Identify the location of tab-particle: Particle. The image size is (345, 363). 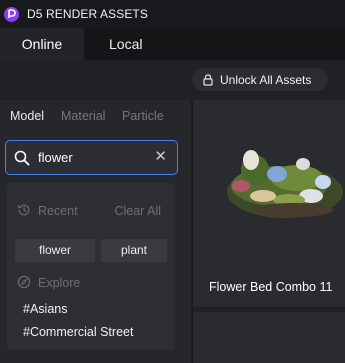
(143, 116).